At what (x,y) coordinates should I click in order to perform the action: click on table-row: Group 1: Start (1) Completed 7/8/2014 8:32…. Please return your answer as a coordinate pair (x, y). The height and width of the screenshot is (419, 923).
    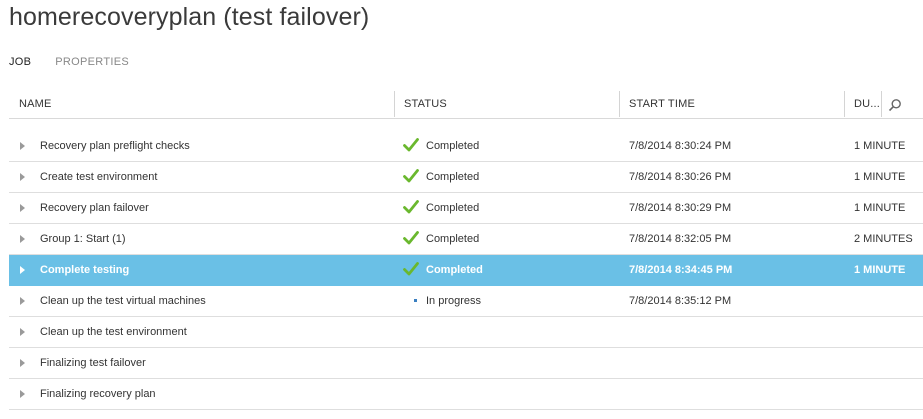
    Looking at the image, I should click on (466, 239).